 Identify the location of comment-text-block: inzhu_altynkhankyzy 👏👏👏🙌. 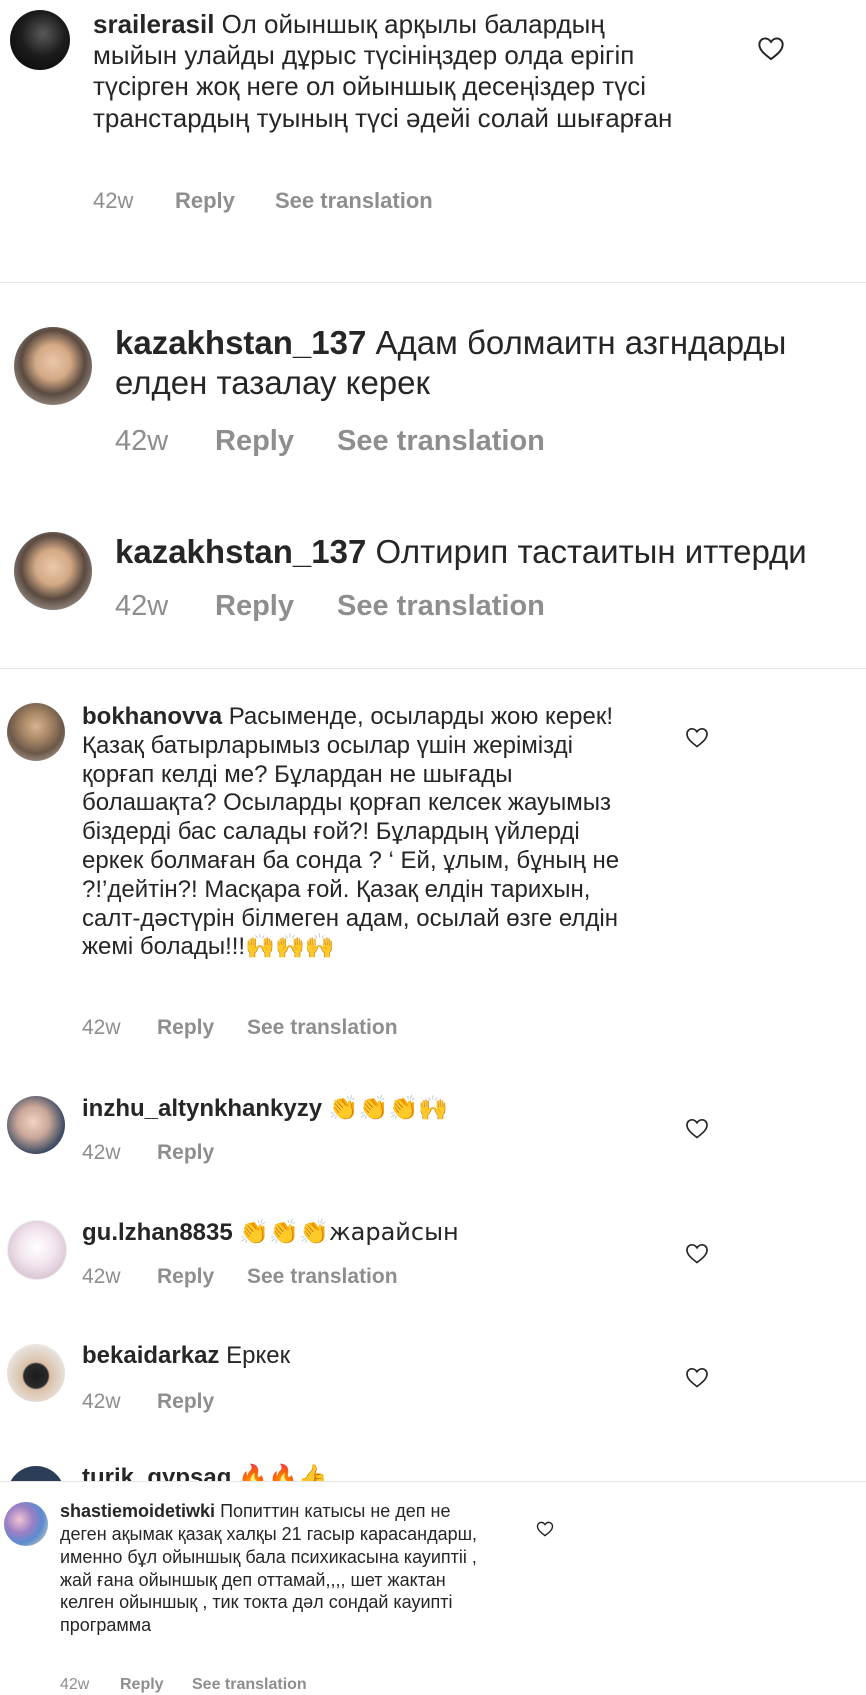
(362, 1109).